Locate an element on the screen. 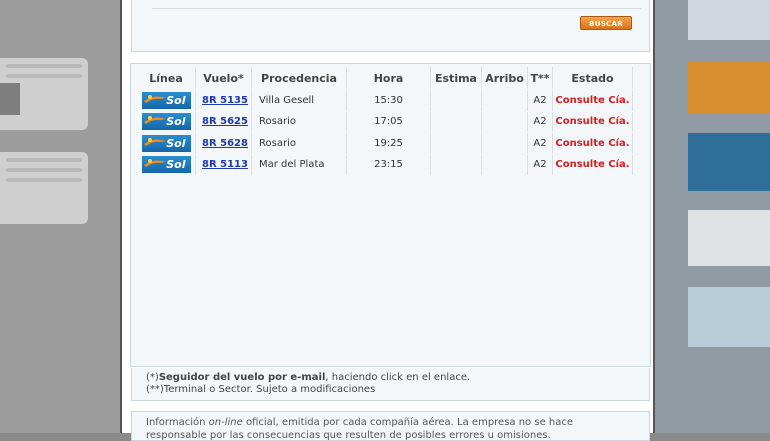 The height and width of the screenshot is (441, 770). time-cell: 17:05 is located at coordinates (389, 121).